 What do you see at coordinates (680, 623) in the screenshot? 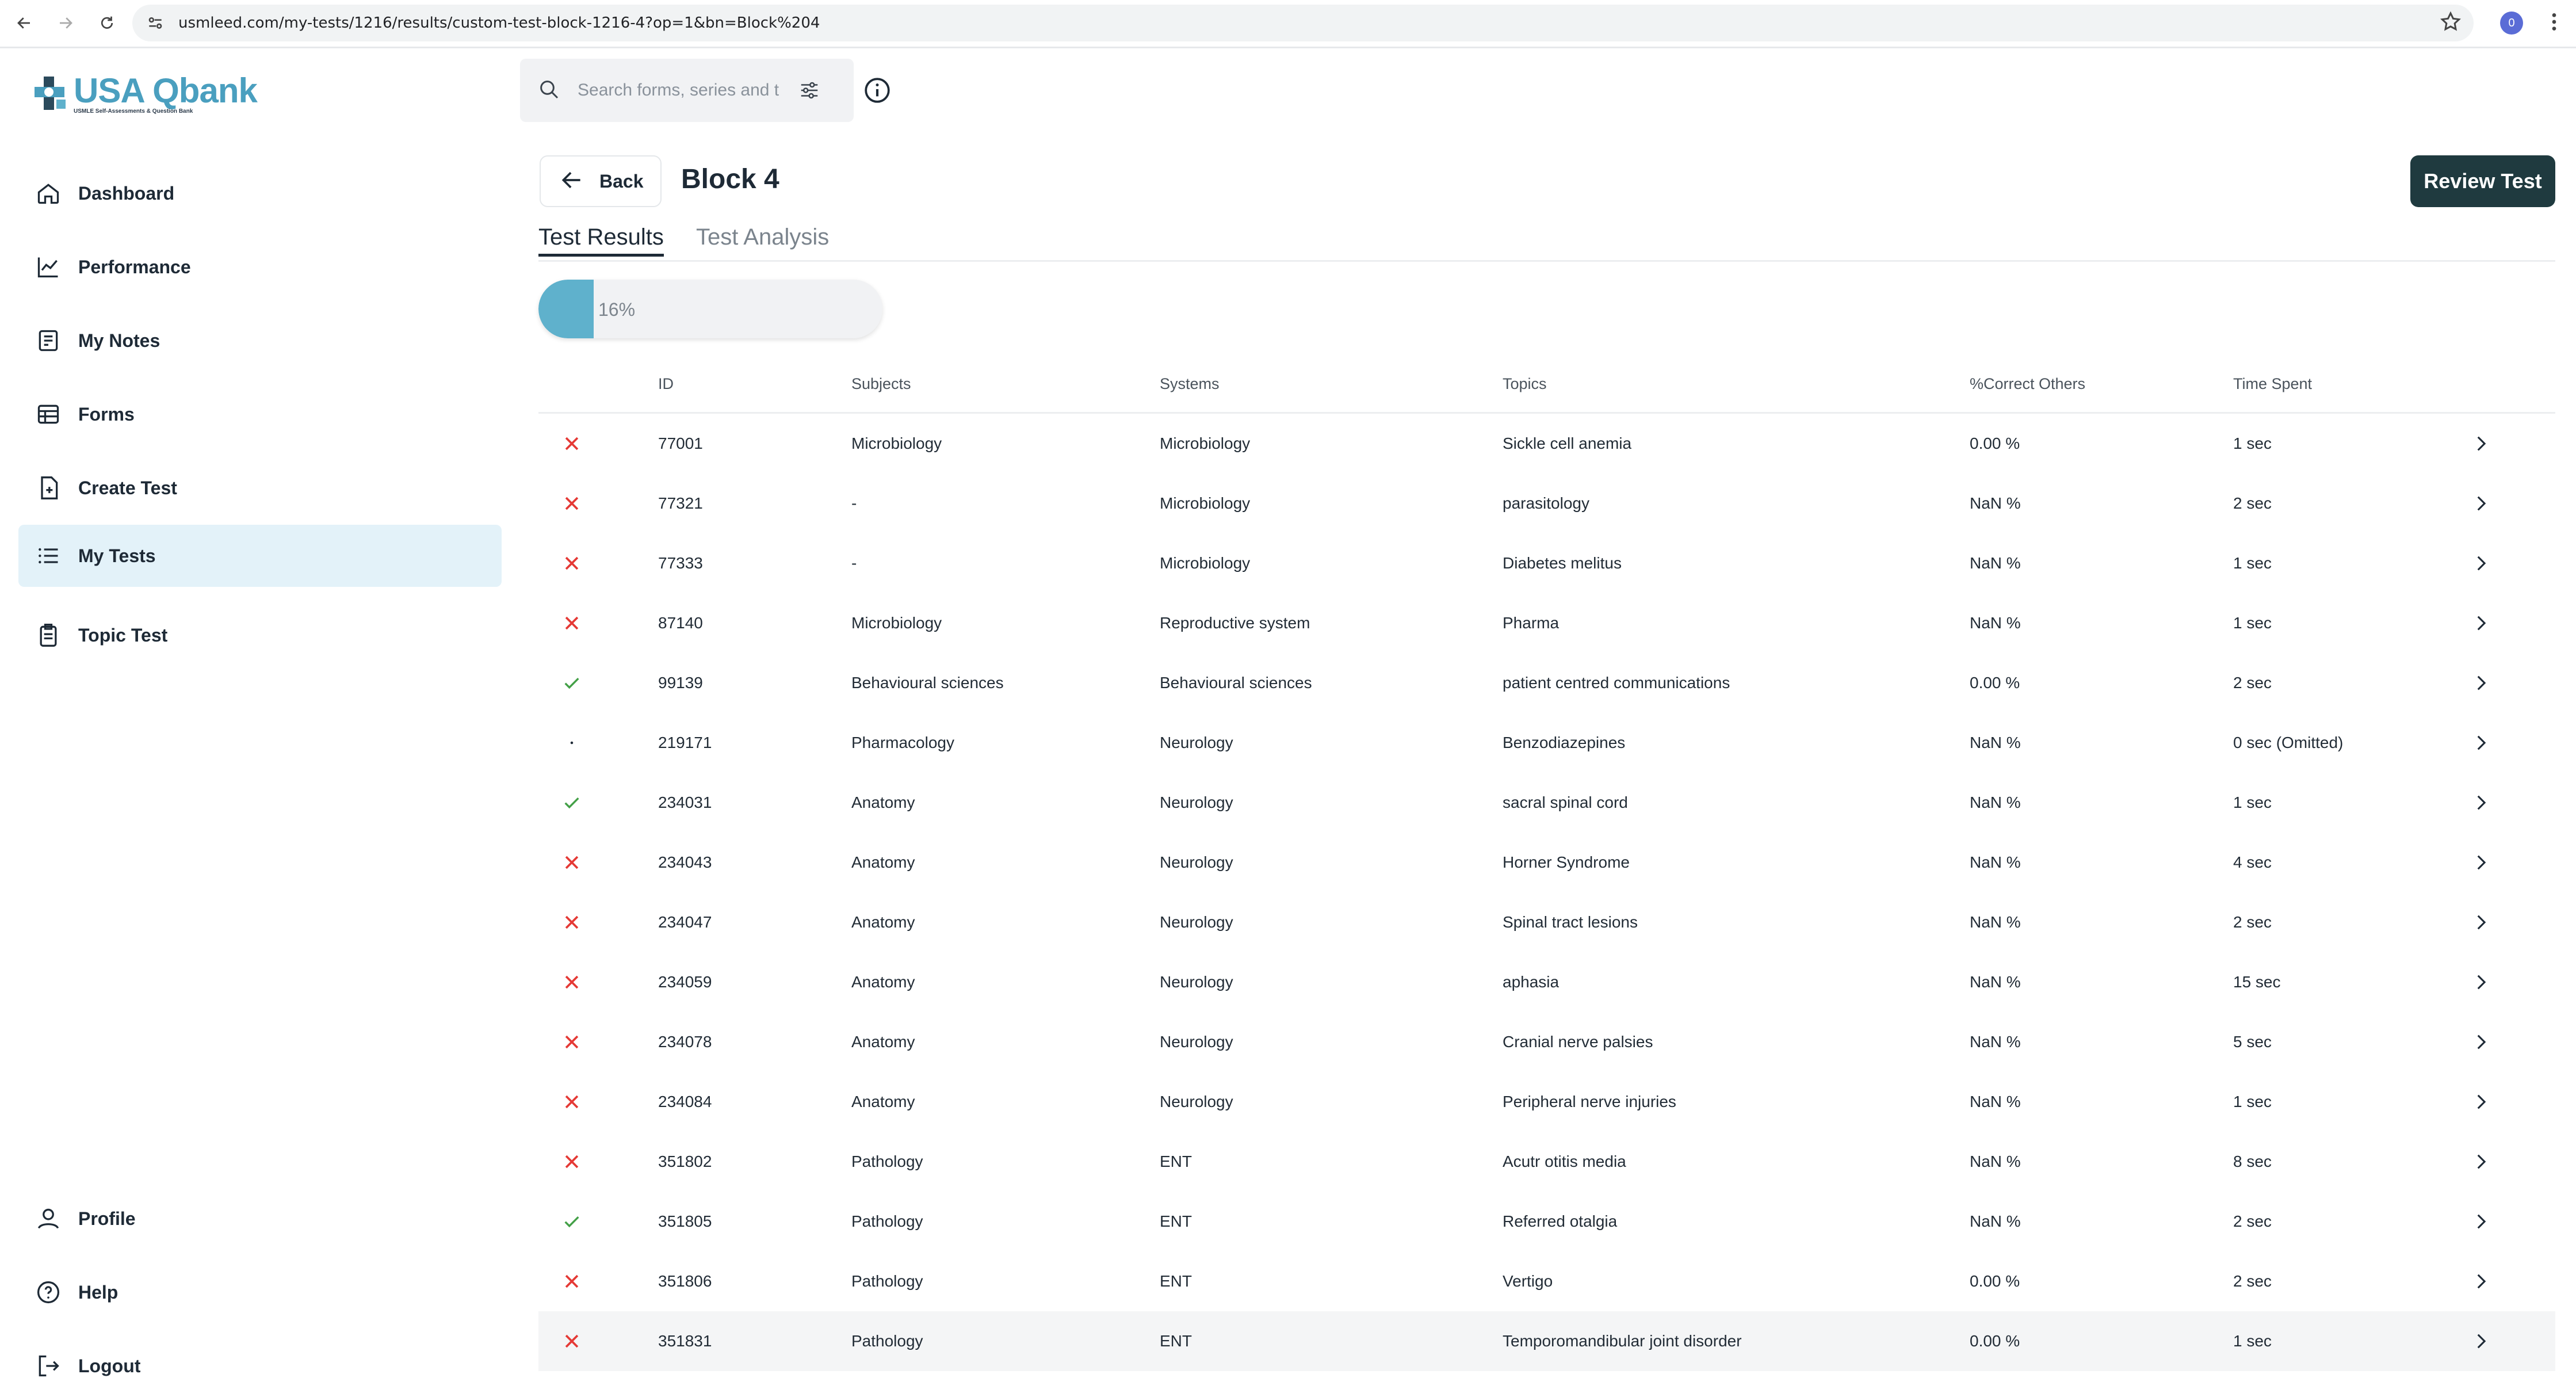
I see `cell-id: 87140` at bounding box center [680, 623].